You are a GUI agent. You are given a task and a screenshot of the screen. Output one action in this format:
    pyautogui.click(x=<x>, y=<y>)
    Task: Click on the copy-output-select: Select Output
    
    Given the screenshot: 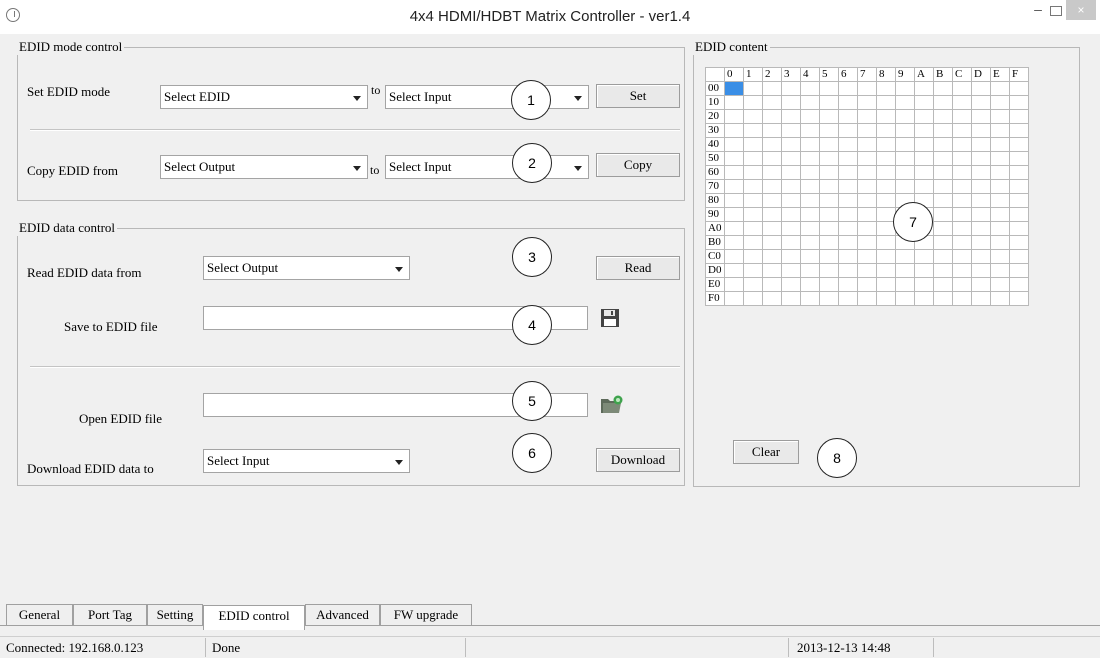 What is the action you would take?
    pyautogui.click(x=264, y=167)
    